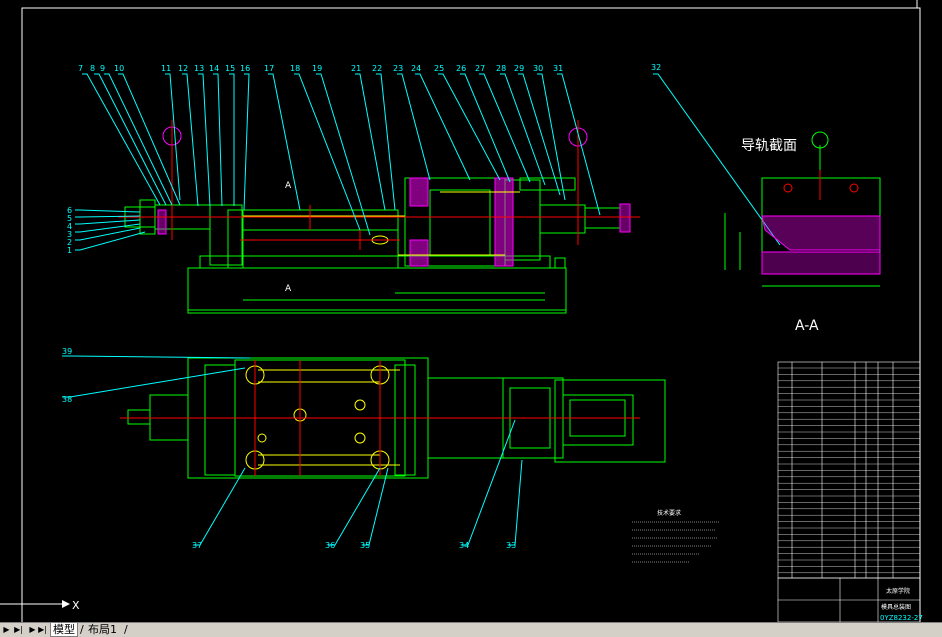 The height and width of the screenshot is (637, 942). What do you see at coordinates (269, 68) in the screenshot?
I see `part-number: 17` at bounding box center [269, 68].